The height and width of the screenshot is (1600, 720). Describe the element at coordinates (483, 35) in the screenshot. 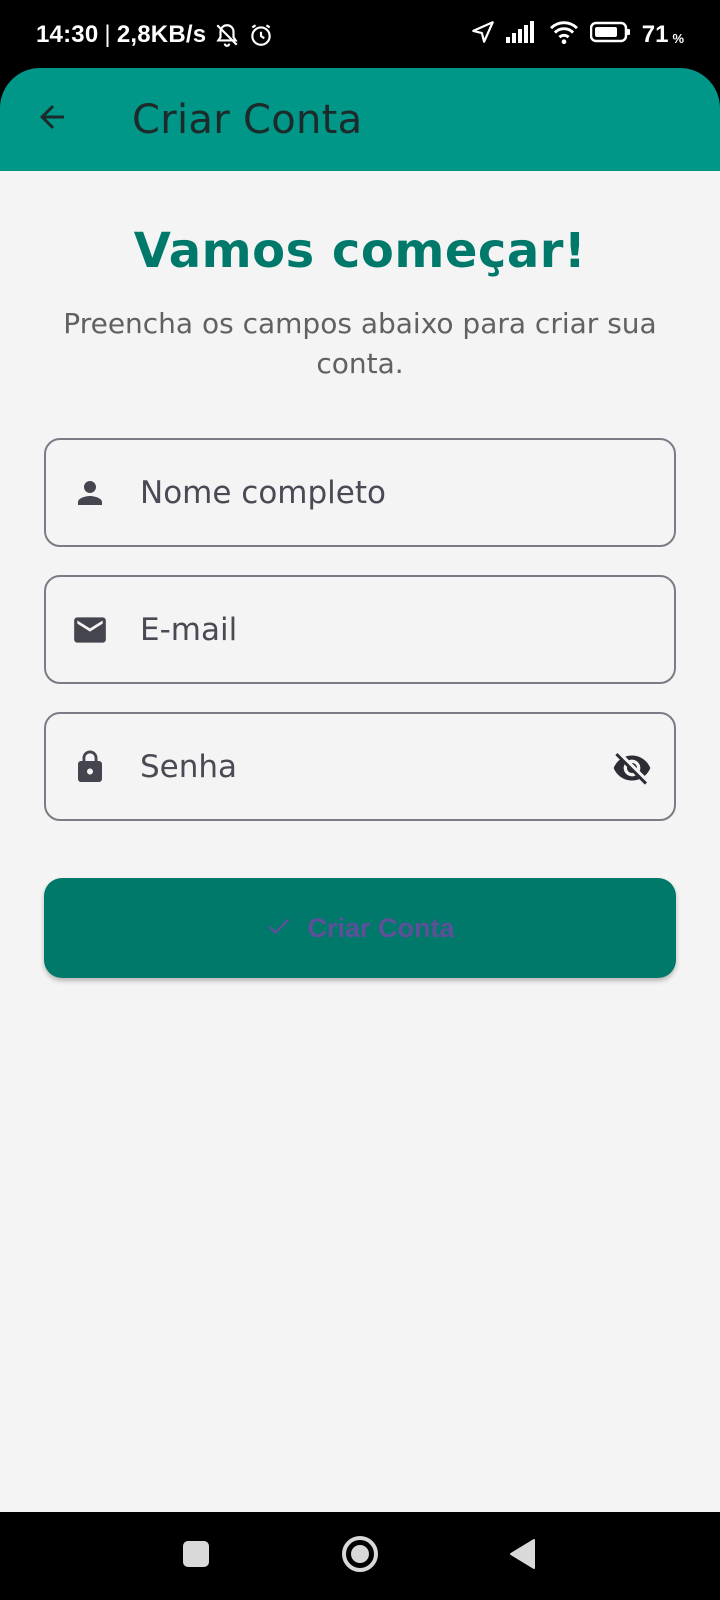

I see `location-arrow-icon` at that location.